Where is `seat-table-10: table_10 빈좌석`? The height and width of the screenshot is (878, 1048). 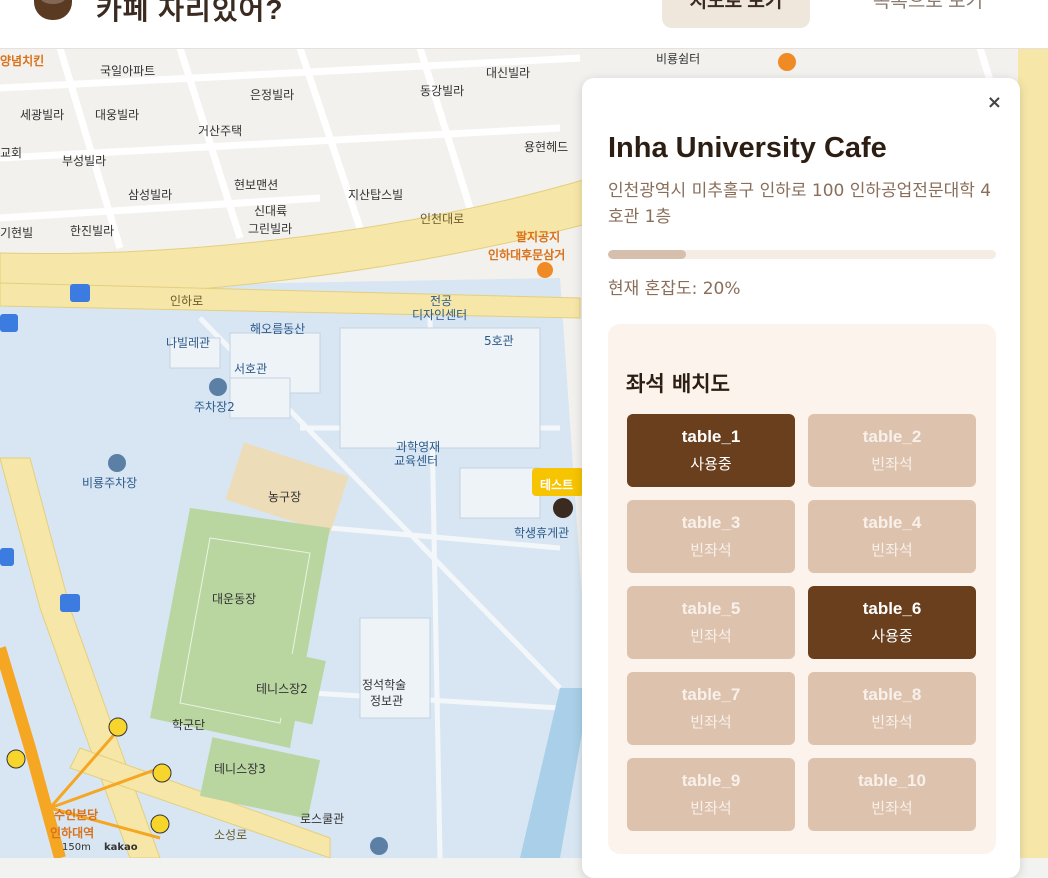 seat-table-10: table_10 빈좌석 is located at coordinates (892, 794).